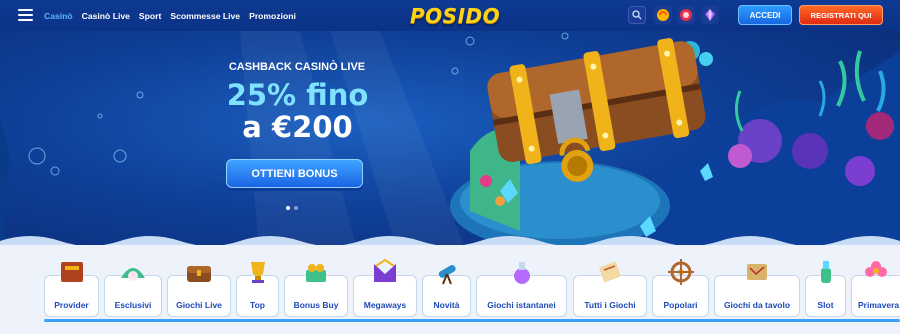 The image size is (900, 334). Describe the element at coordinates (447, 275) in the screenshot. I see `telescope-icon` at that location.